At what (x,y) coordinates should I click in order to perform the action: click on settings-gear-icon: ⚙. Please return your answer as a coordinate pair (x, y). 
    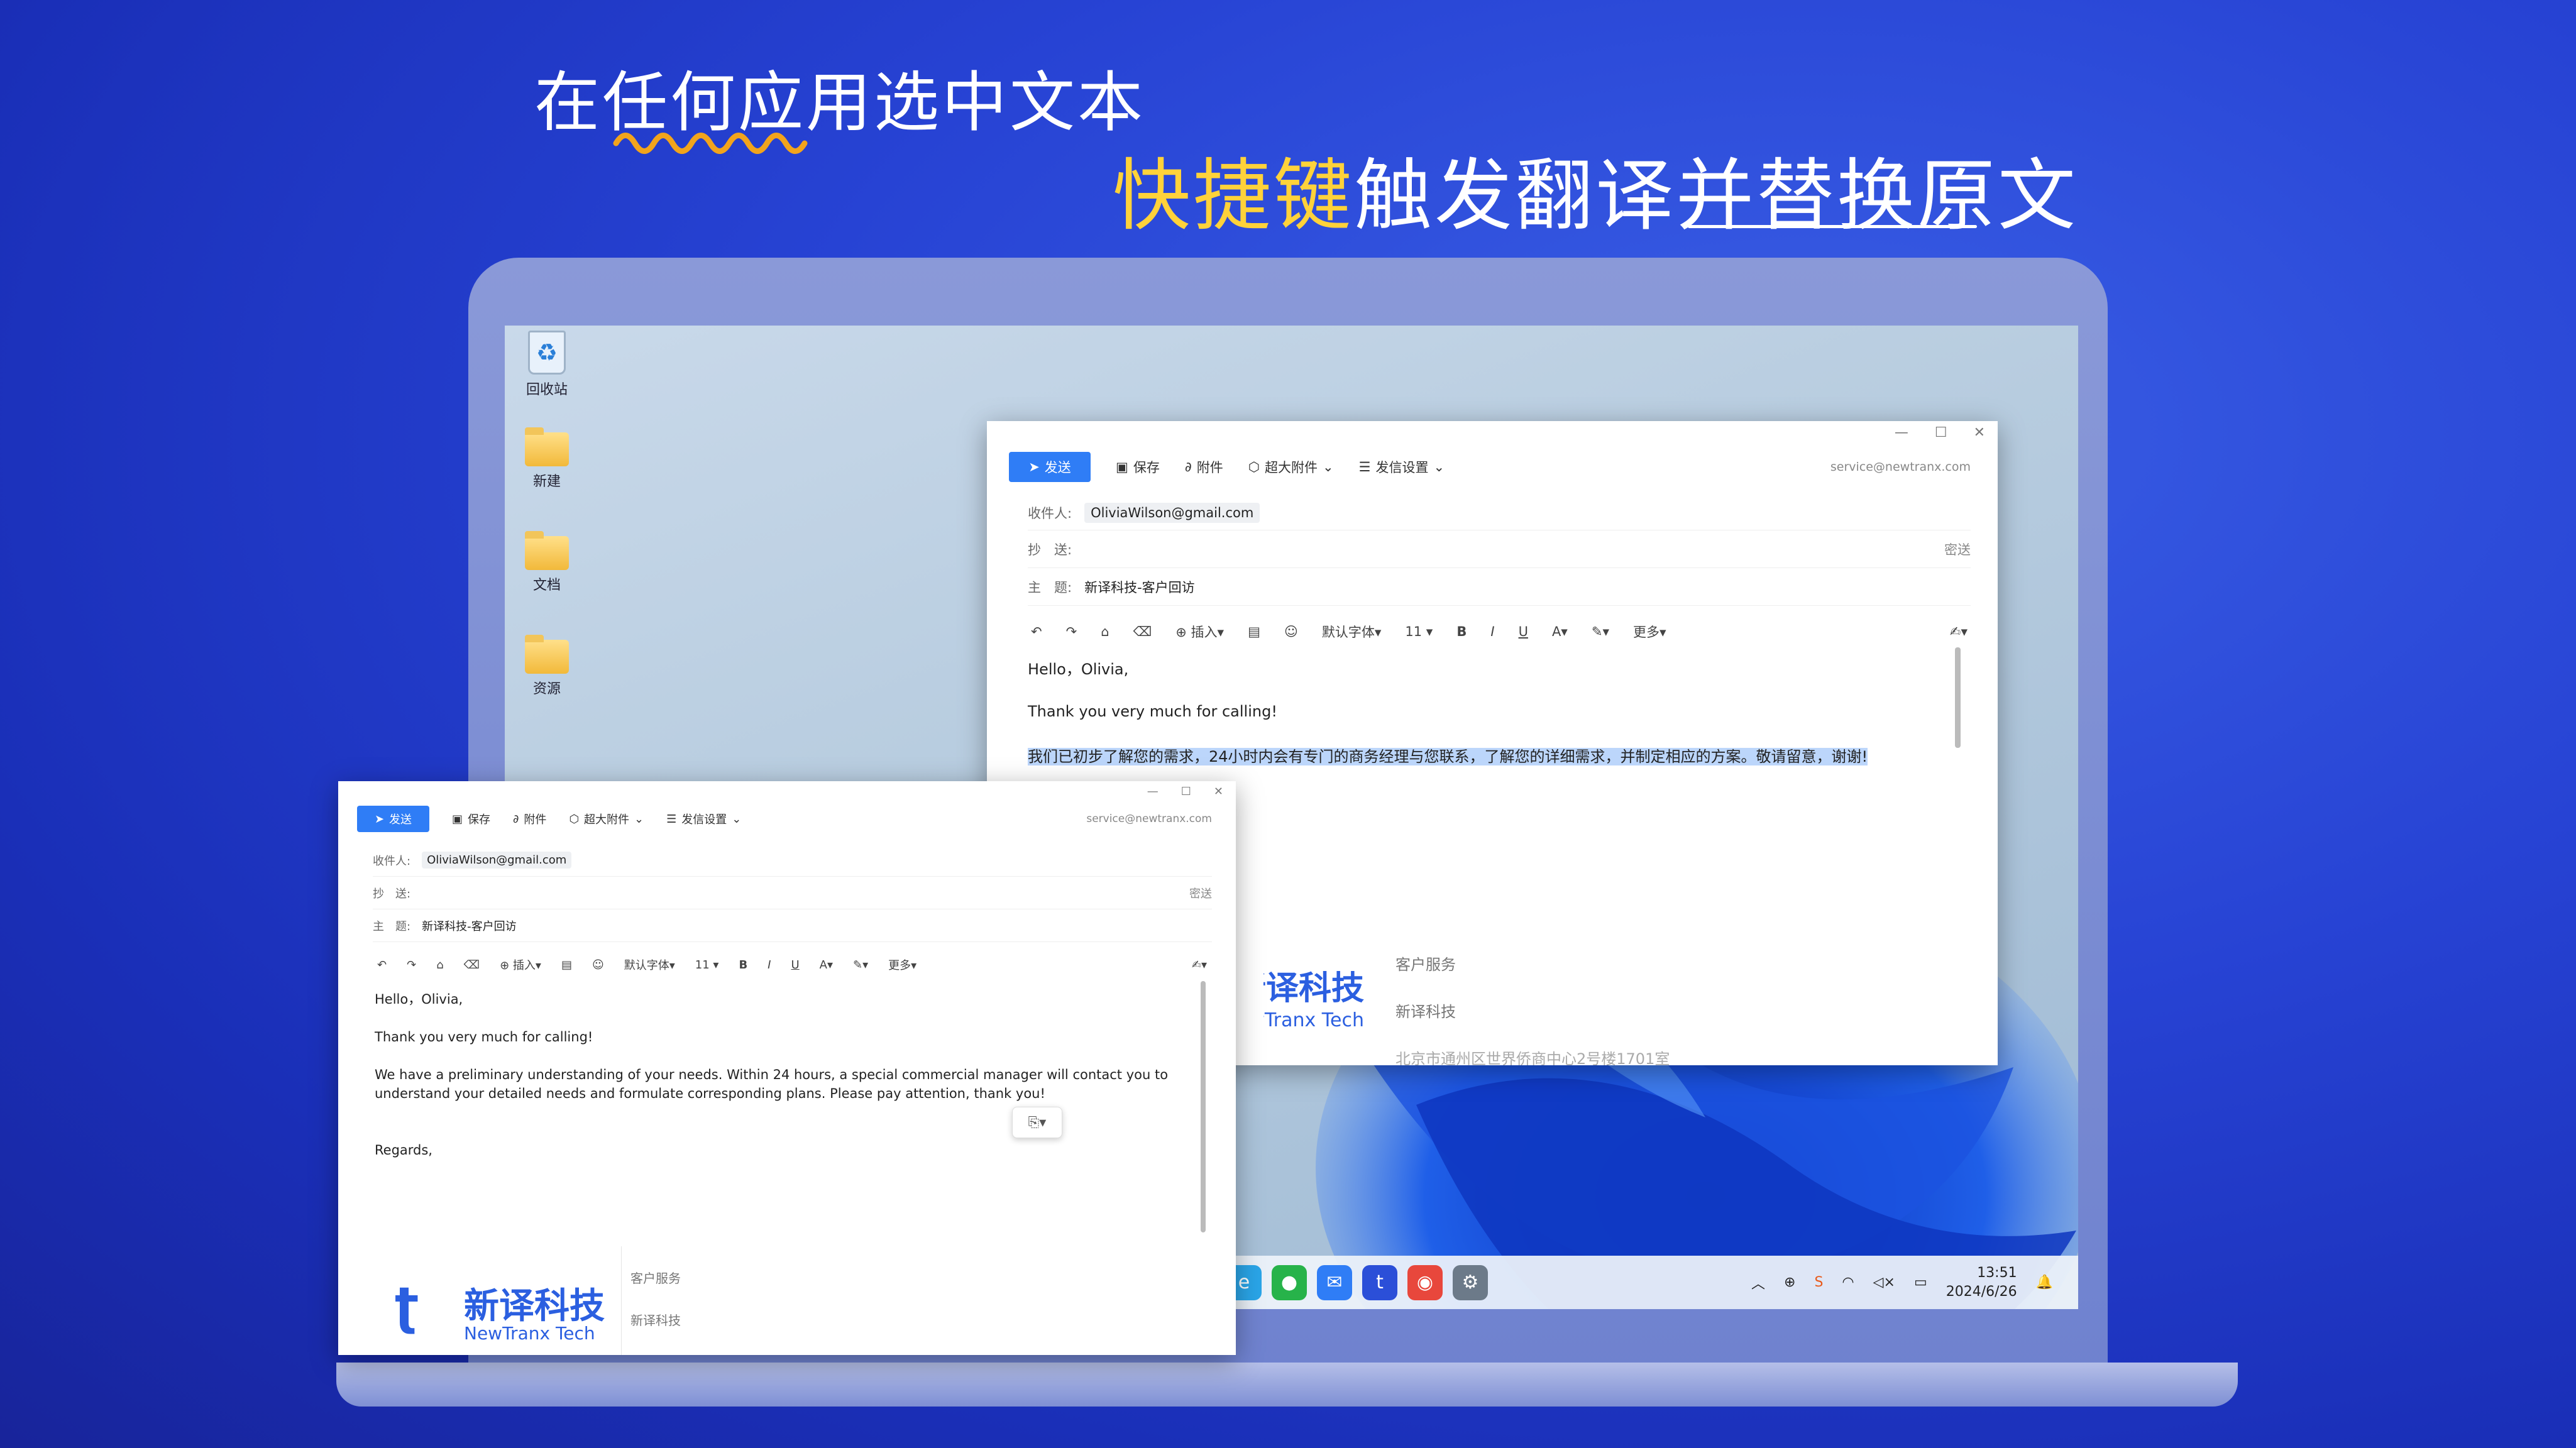
    Looking at the image, I should click on (1470, 1282).